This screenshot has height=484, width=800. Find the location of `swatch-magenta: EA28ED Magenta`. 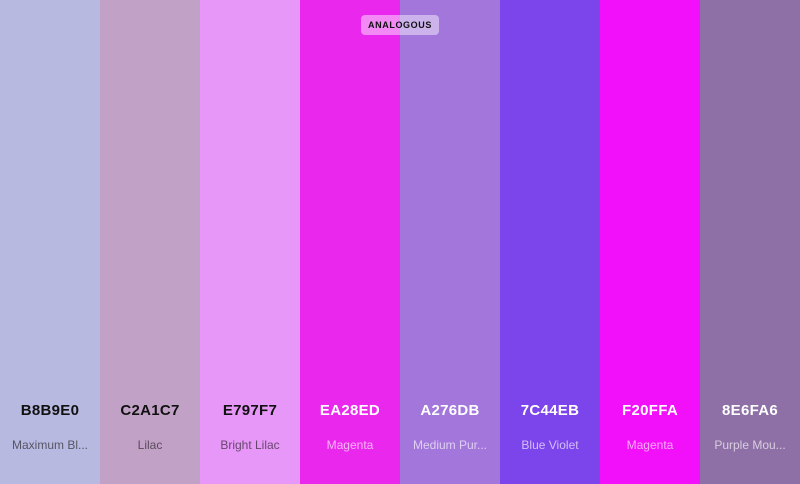

swatch-magenta: EA28ED Magenta is located at coordinates (350, 242).